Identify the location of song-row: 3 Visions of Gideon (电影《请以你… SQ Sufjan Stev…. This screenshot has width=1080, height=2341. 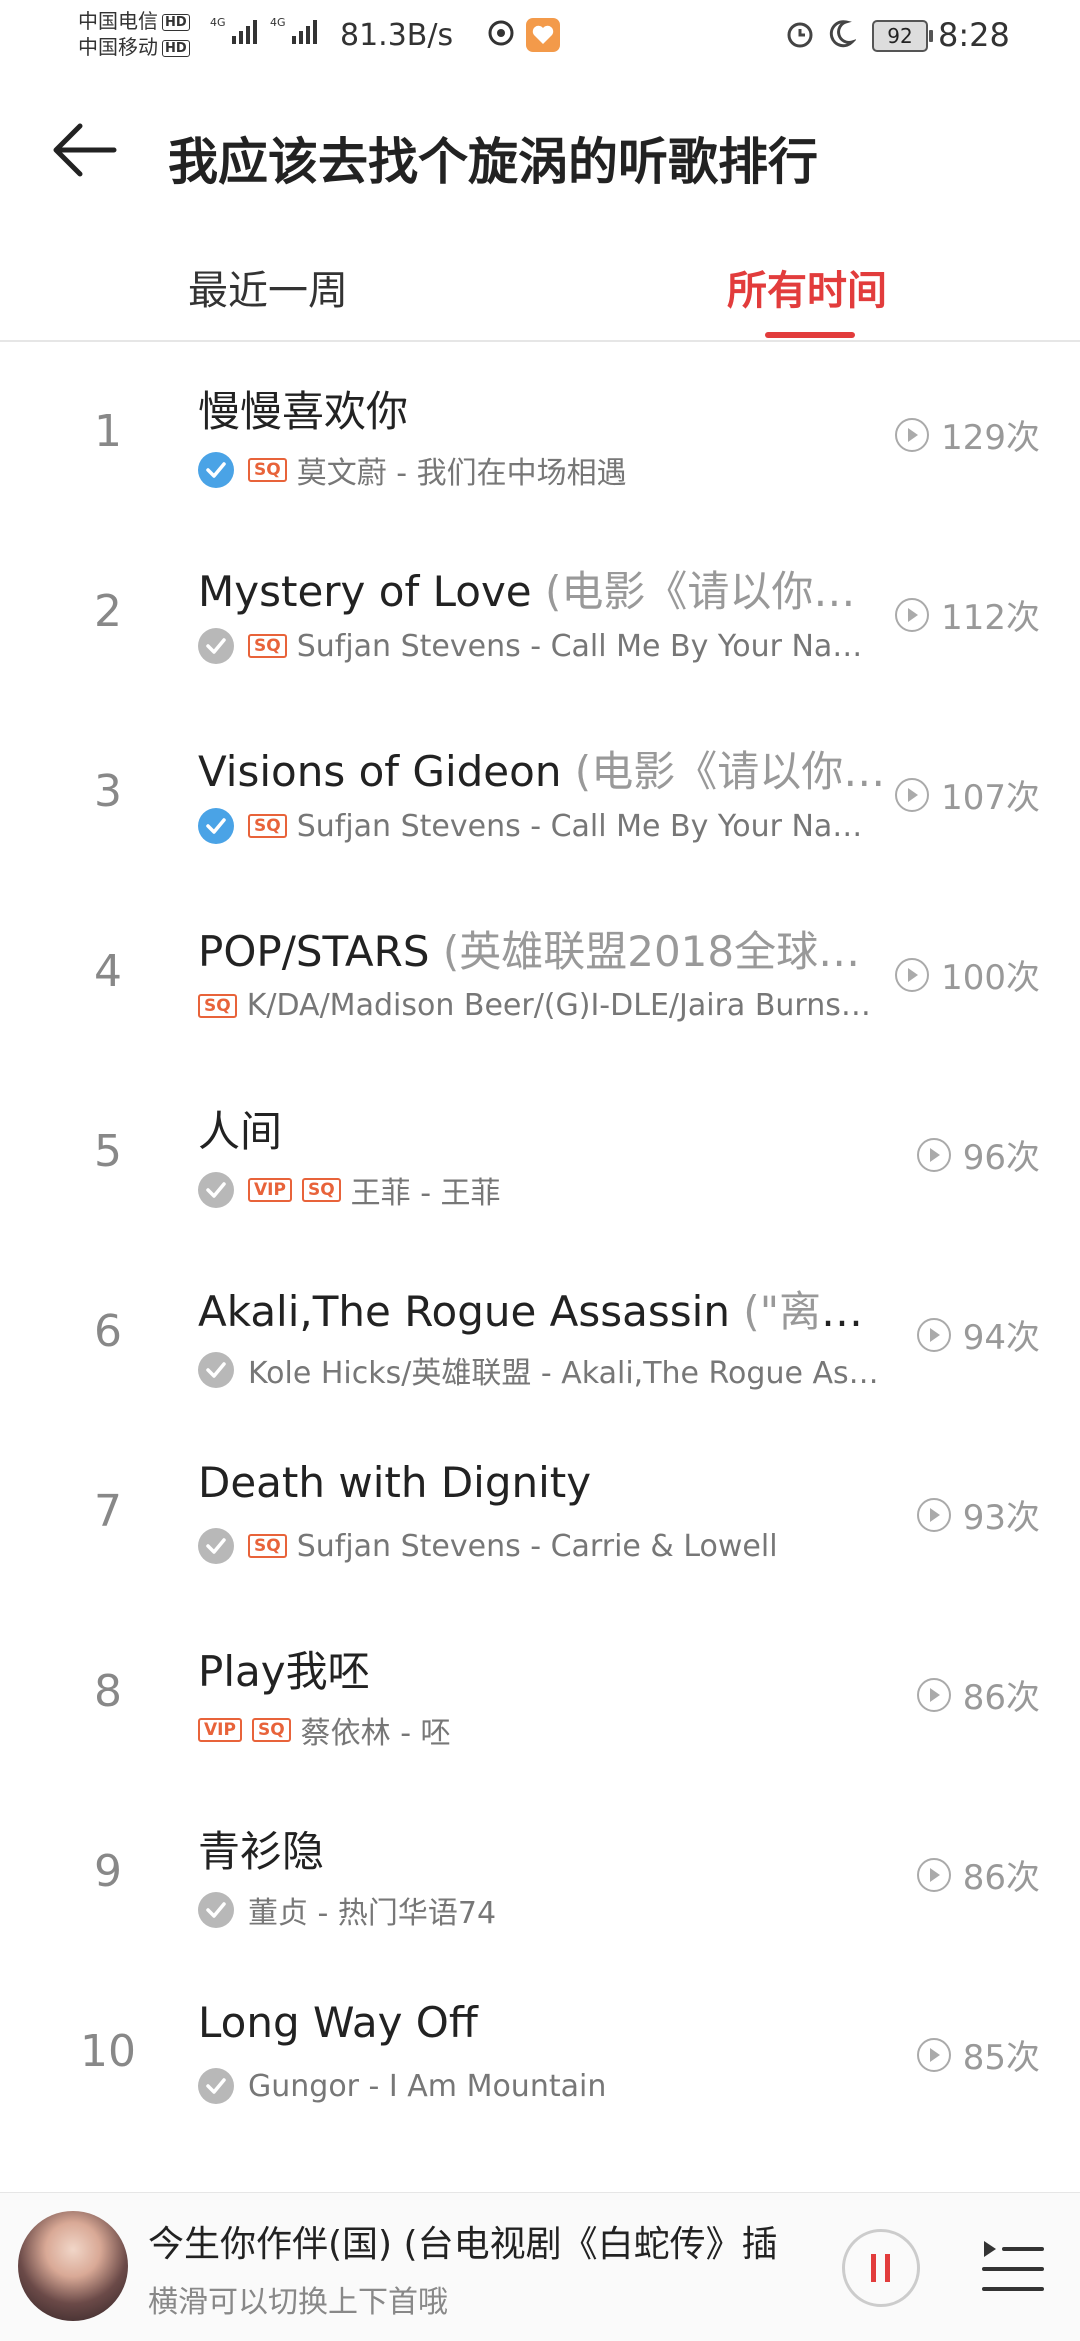
(540, 792).